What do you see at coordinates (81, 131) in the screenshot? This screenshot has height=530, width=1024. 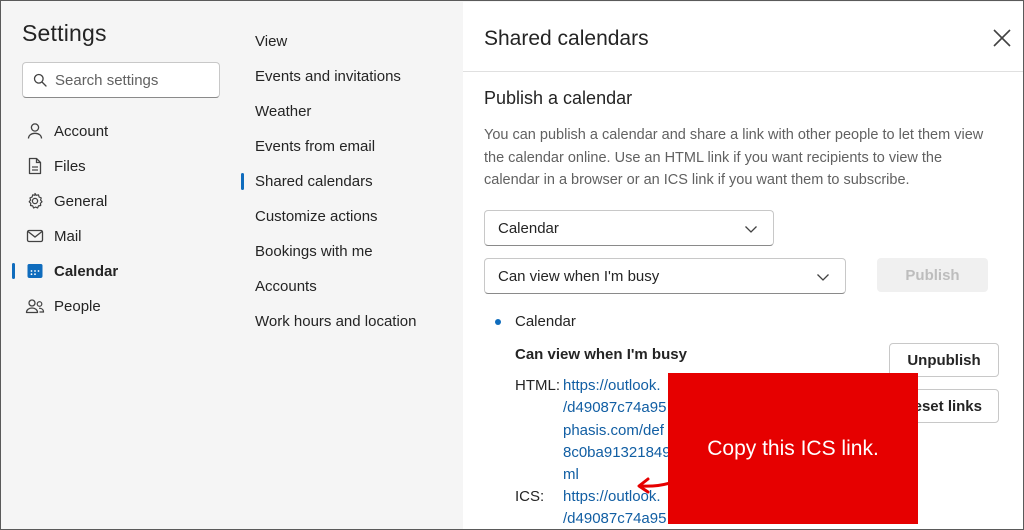 I see `nav-label-account: Account` at bounding box center [81, 131].